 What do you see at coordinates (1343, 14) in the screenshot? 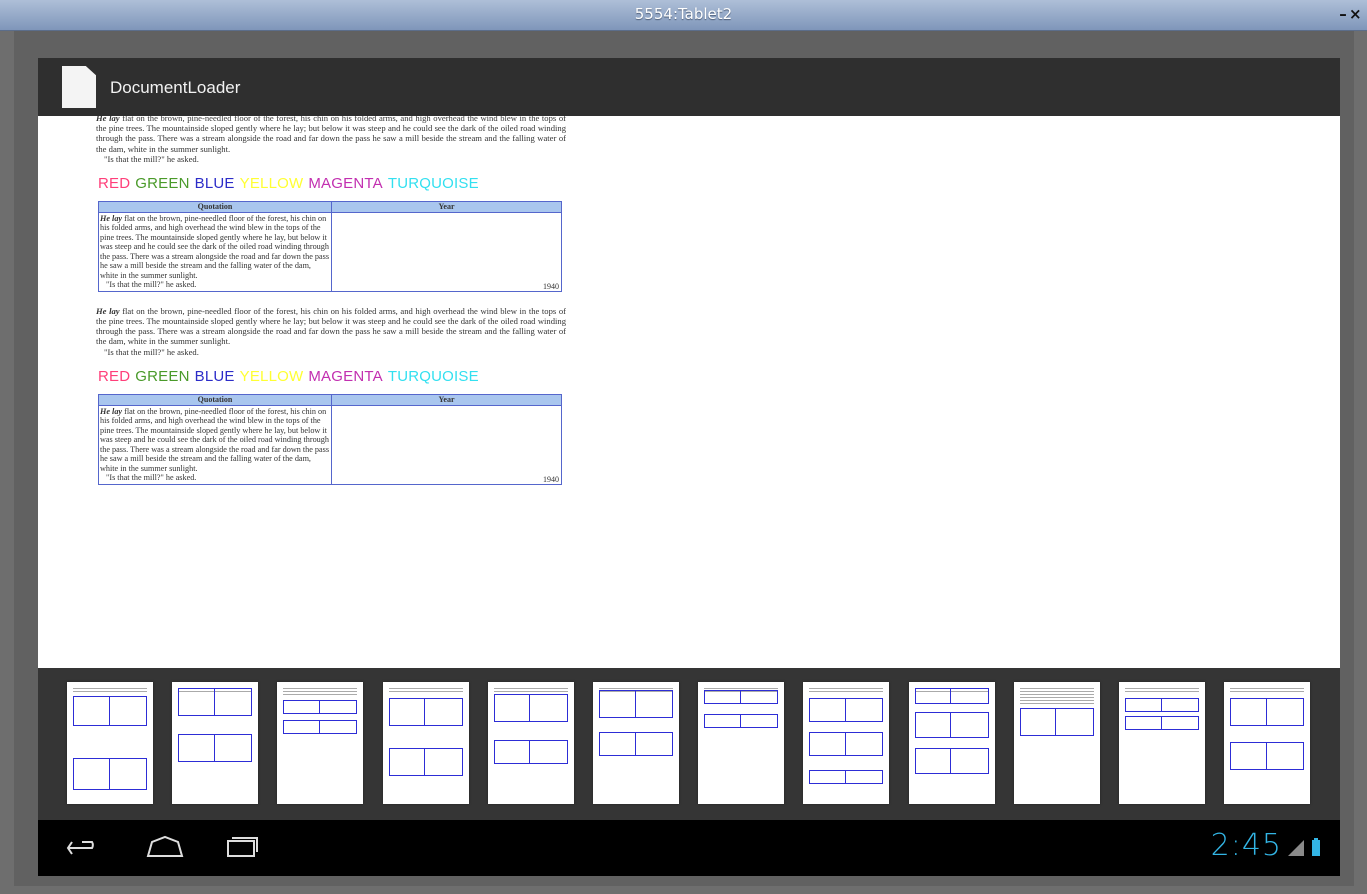
I see `minimize-button: –` at bounding box center [1343, 14].